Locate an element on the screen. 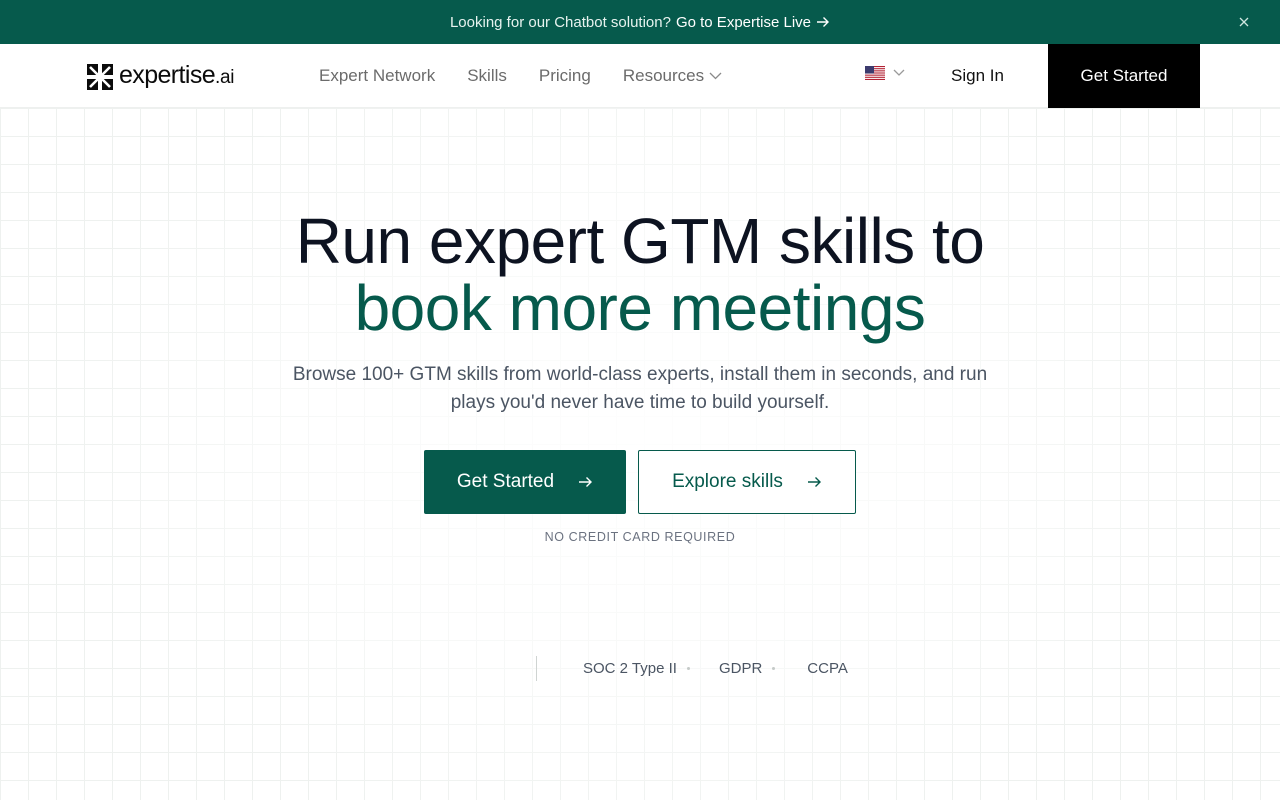  hero-heading: Run expert GTM skills to is located at coordinates (640, 241).